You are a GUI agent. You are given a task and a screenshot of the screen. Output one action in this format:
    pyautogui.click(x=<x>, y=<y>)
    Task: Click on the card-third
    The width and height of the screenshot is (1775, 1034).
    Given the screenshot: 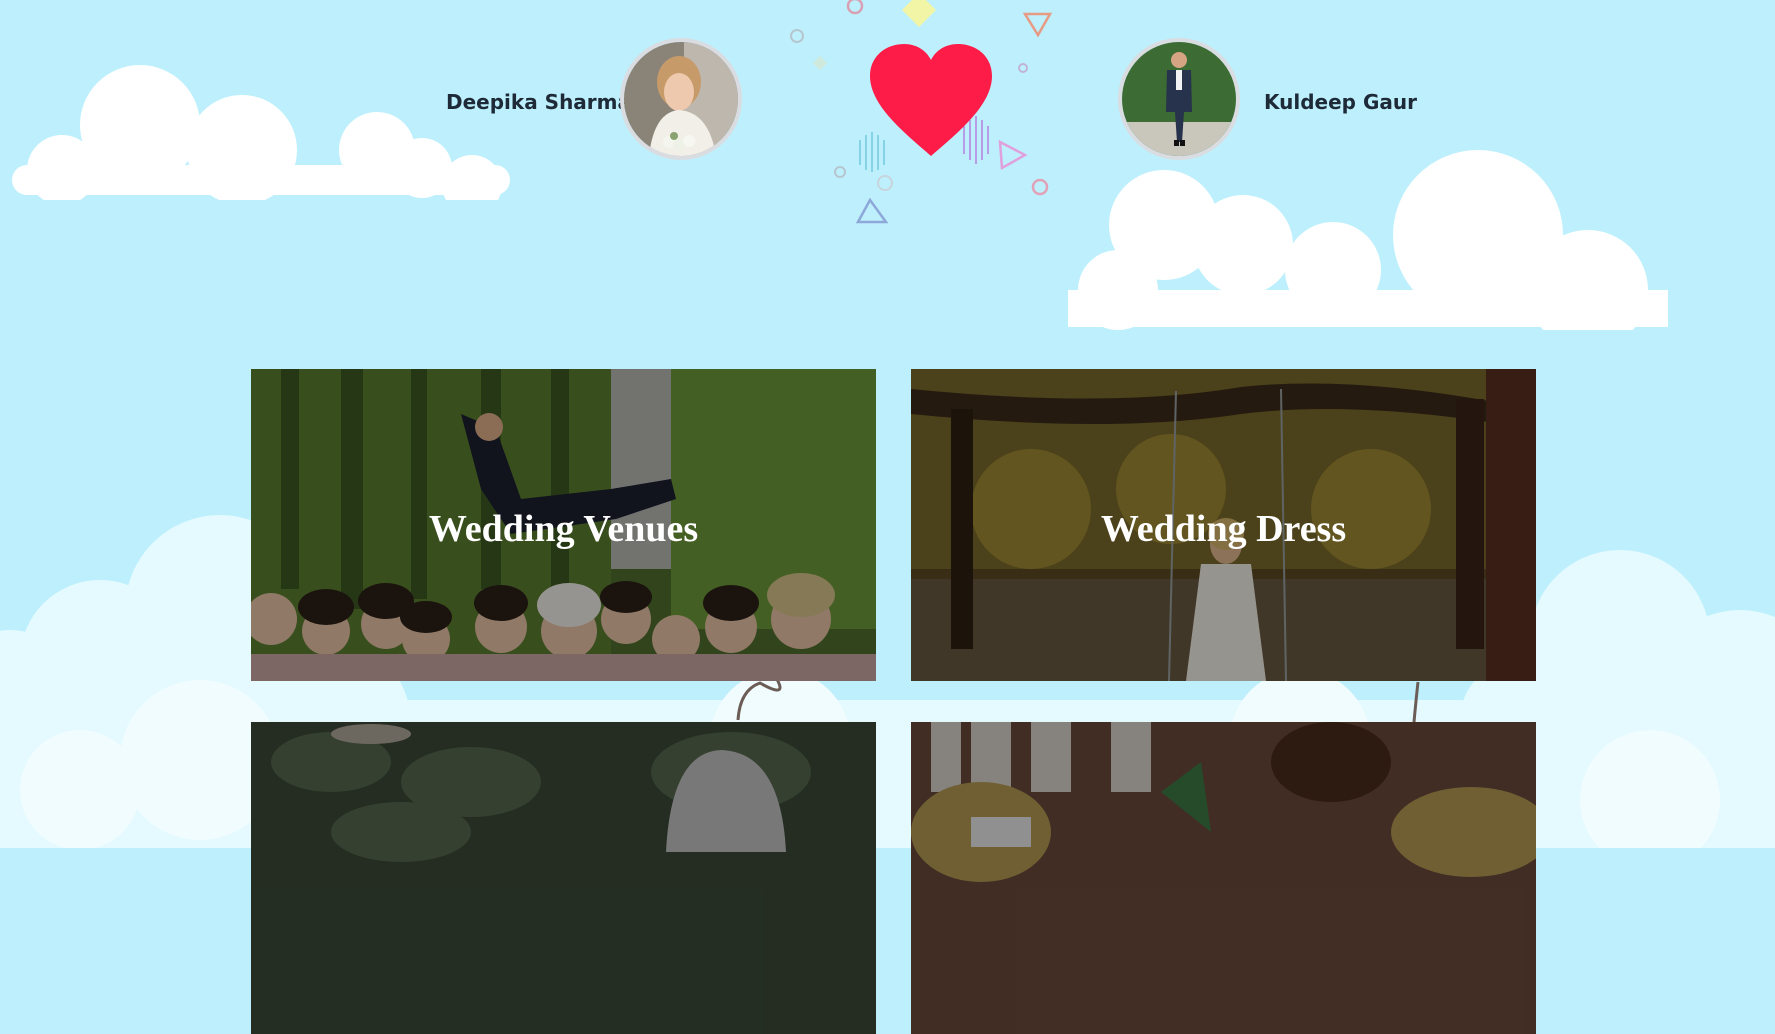 What is the action you would take?
    pyautogui.click(x=563, y=878)
    